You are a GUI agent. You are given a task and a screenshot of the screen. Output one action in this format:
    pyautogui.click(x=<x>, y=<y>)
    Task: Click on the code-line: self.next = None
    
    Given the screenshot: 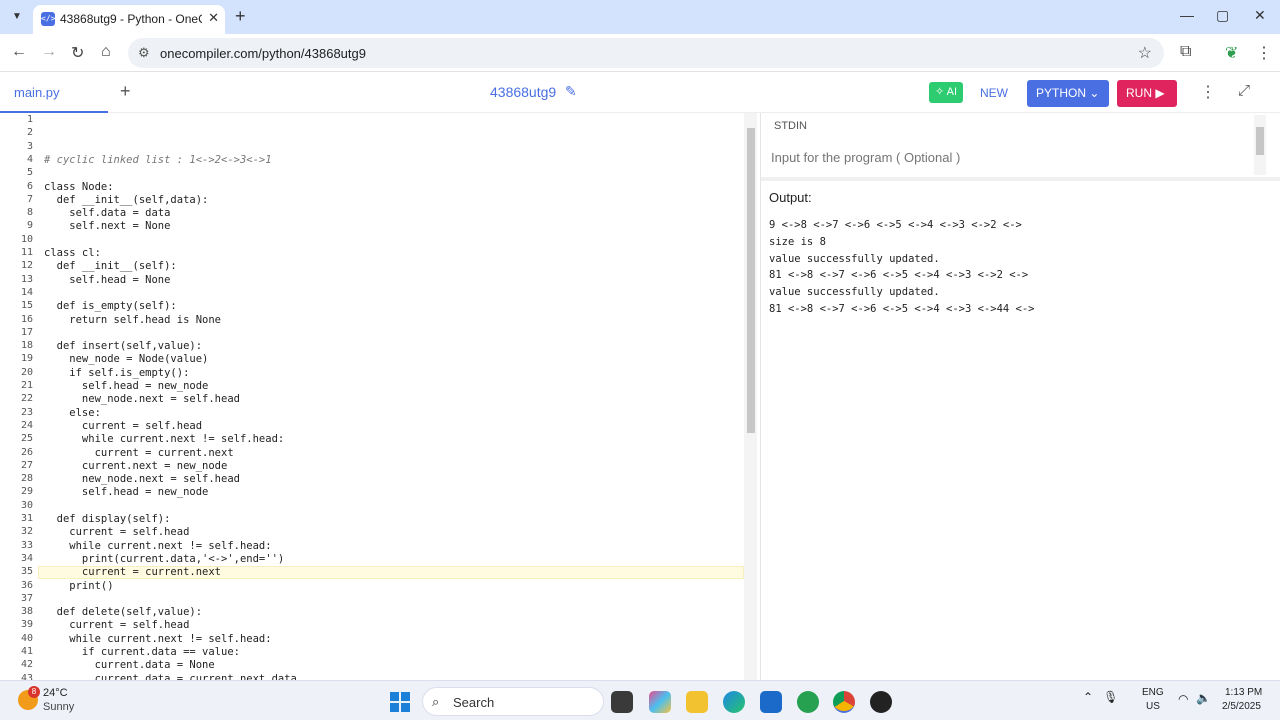 What is the action you would take?
    pyautogui.click(x=107, y=226)
    